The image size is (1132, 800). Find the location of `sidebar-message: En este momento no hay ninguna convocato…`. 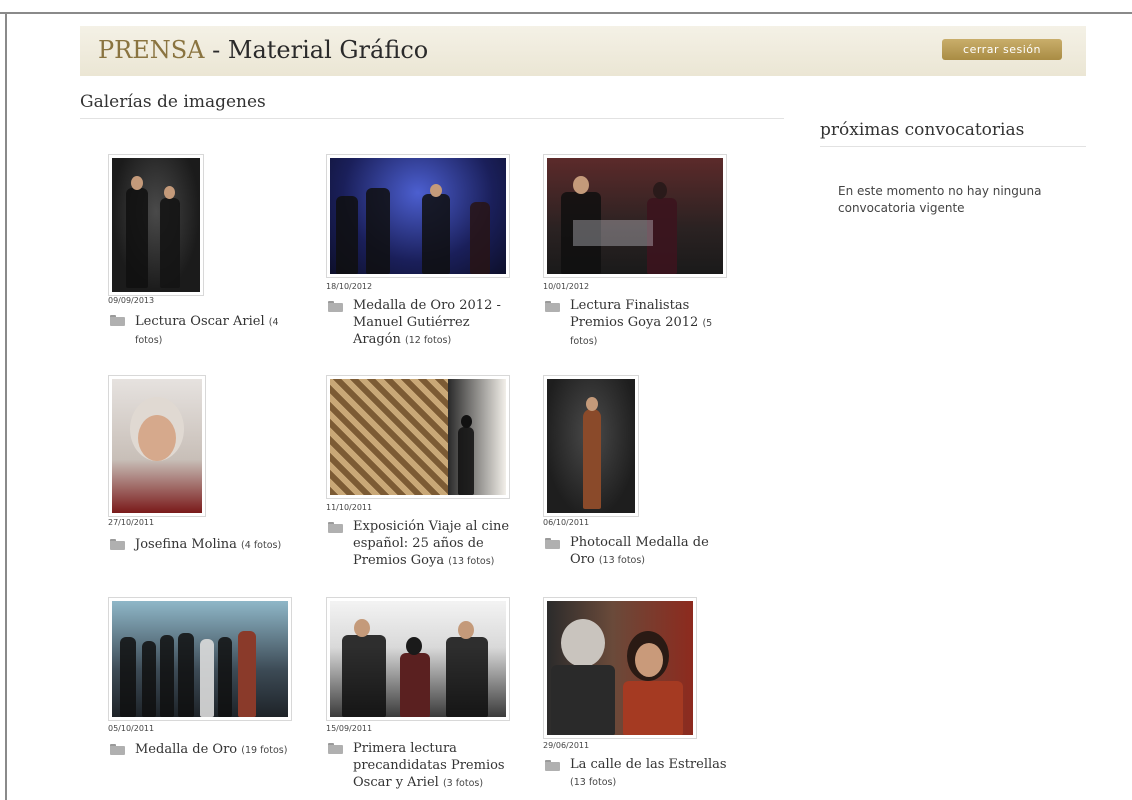

sidebar-message: En este momento no hay ninguna convocato… is located at coordinates (940, 199).